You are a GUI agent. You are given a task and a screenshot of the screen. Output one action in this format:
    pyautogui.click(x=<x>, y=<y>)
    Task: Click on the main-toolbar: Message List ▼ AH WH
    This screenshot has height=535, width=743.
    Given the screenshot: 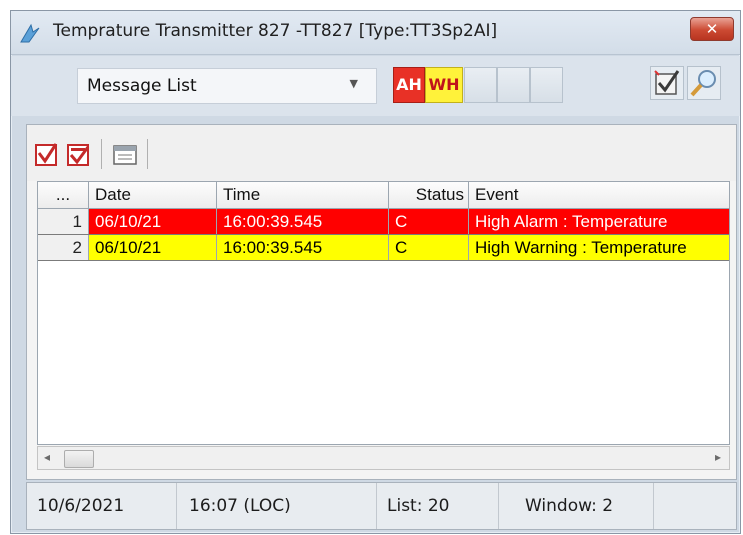 What is the action you would take?
    pyautogui.click(x=375, y=86)
    